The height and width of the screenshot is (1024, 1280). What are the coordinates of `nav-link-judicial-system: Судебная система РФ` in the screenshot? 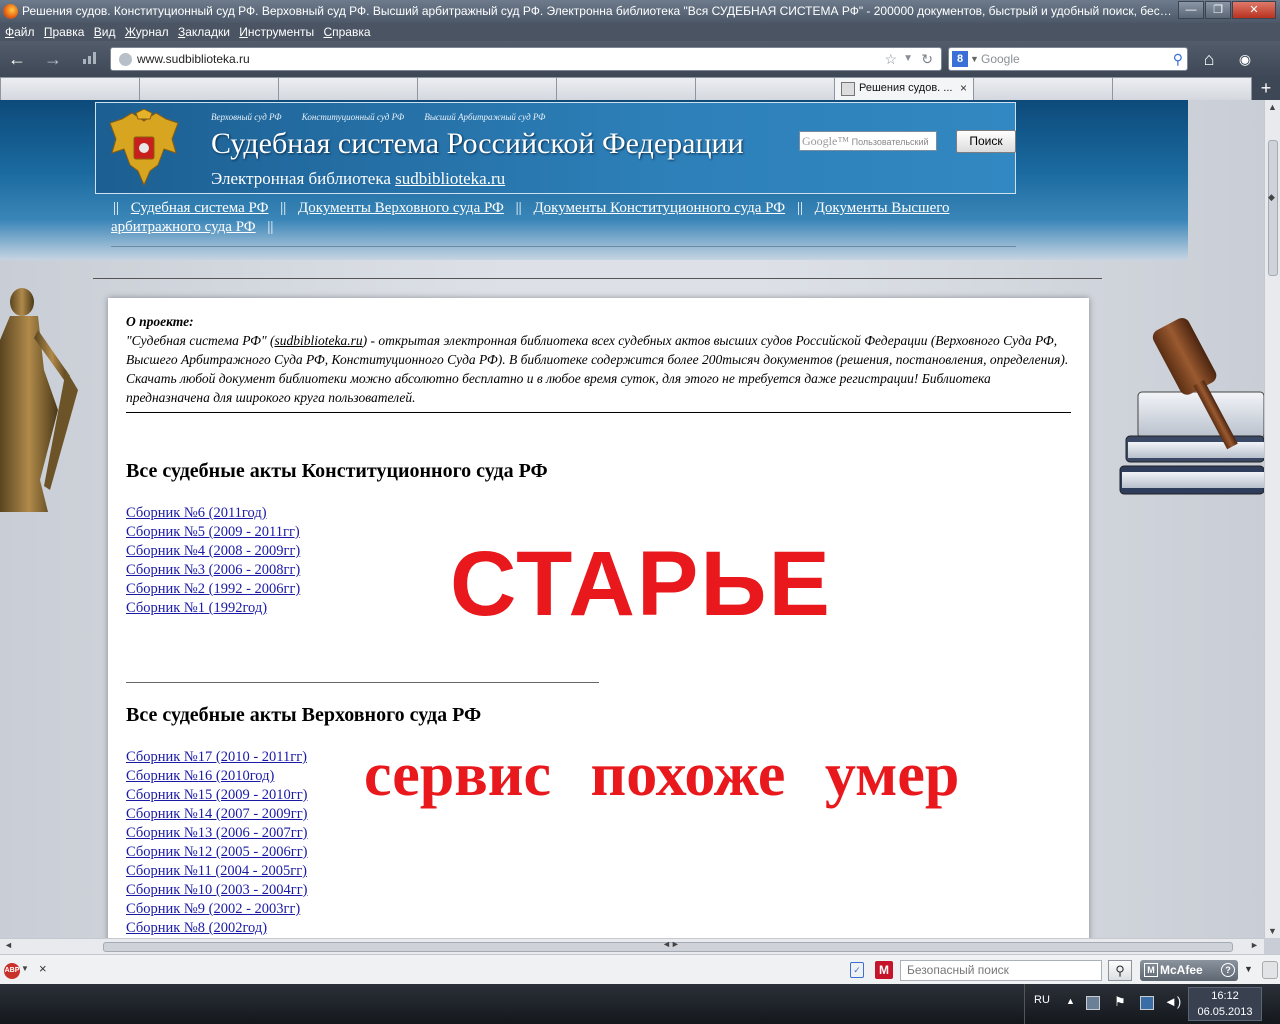 It's located at (200, 208).